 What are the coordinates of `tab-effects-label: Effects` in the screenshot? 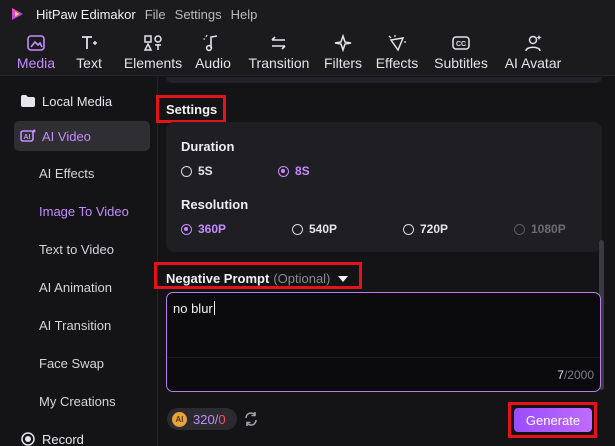 It's located at (397, 63).